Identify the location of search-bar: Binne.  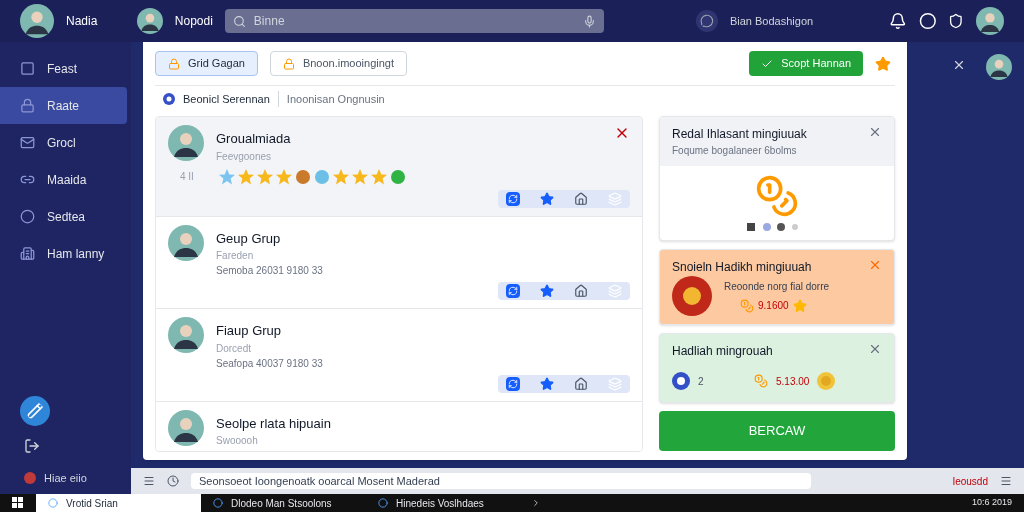
(414, 21).